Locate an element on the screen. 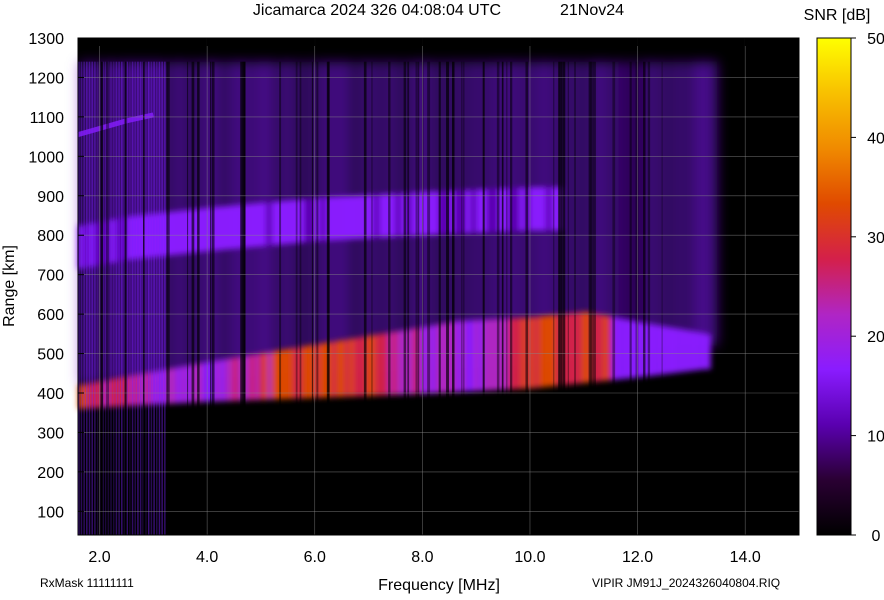 The width and height of the screenshot is (884, 600). y-tick-label: 100 is located at coordinates (50, 512).